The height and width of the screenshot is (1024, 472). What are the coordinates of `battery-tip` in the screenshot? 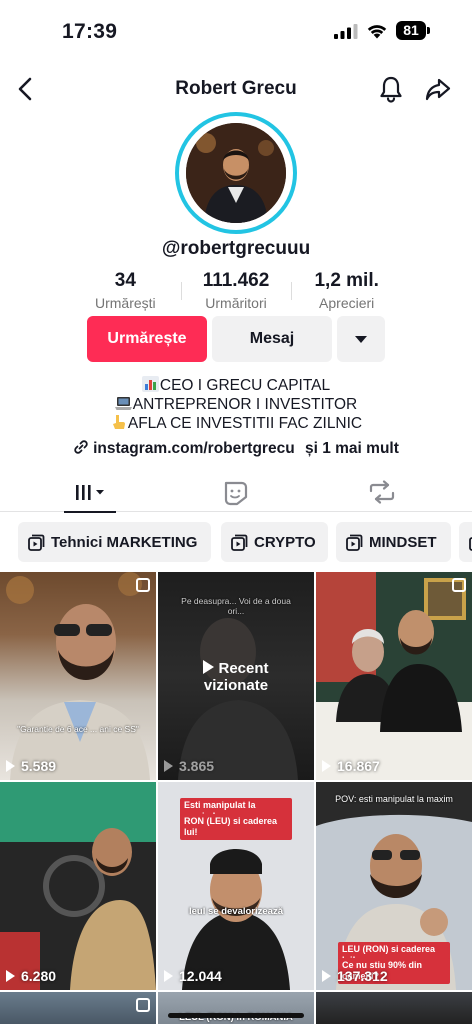 It's located at (428, 30).